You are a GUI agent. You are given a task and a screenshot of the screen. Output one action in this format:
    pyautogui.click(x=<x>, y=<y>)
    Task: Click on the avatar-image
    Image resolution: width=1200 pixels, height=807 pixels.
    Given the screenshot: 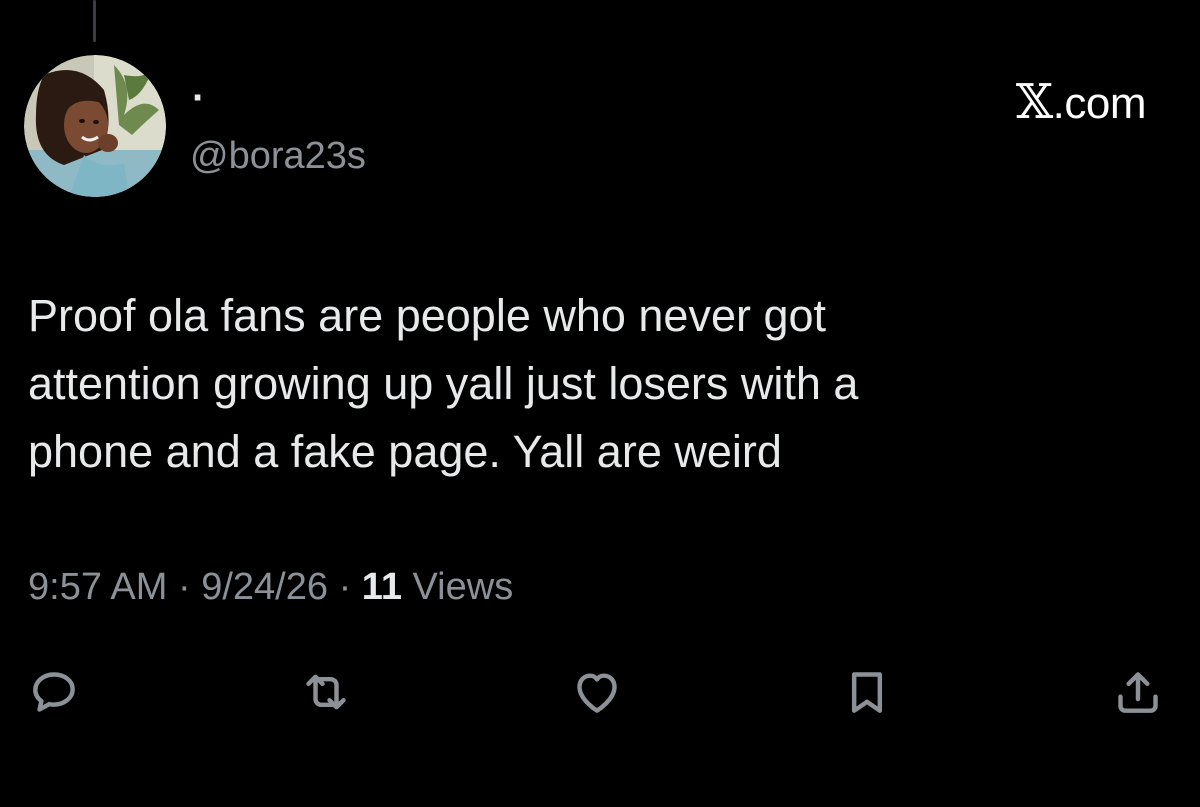 What is the action you would take?
    pyautogui.click(x=95, y=126)
    